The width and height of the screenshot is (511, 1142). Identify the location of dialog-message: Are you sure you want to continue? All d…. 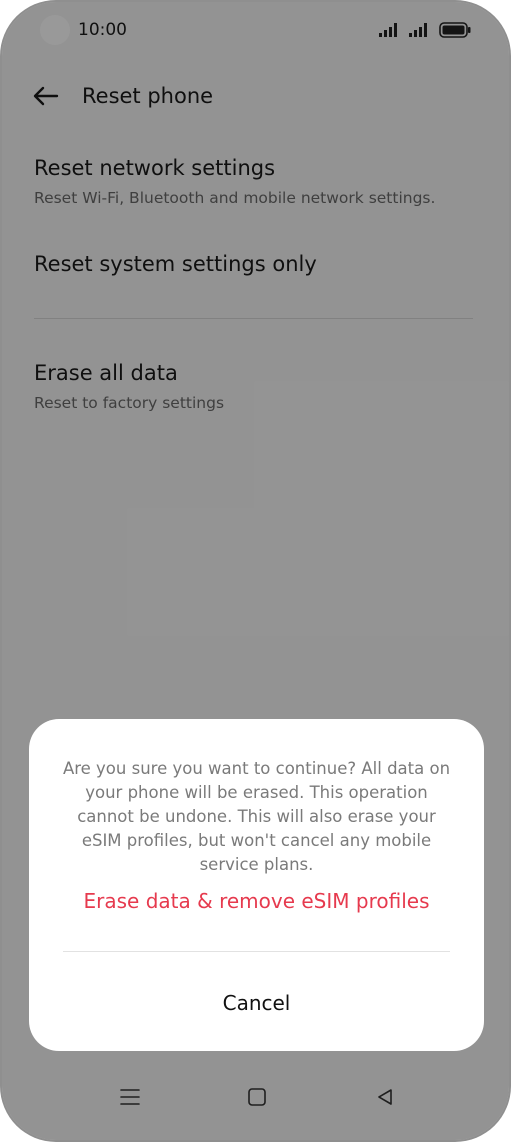
(256, 816).